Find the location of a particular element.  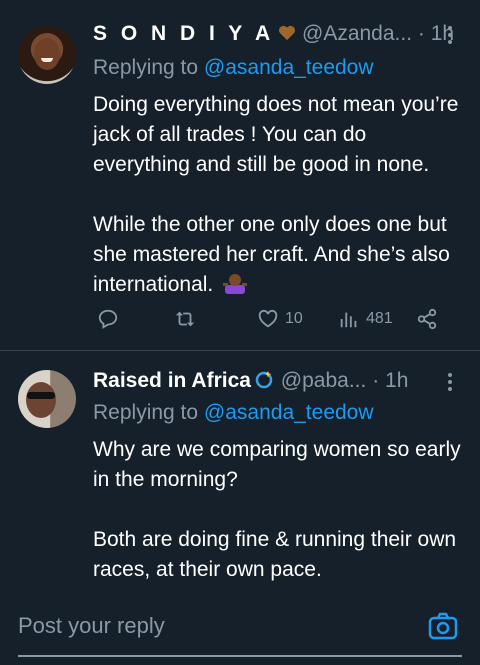

views-button: 481 is located at coordinates (365, 319).